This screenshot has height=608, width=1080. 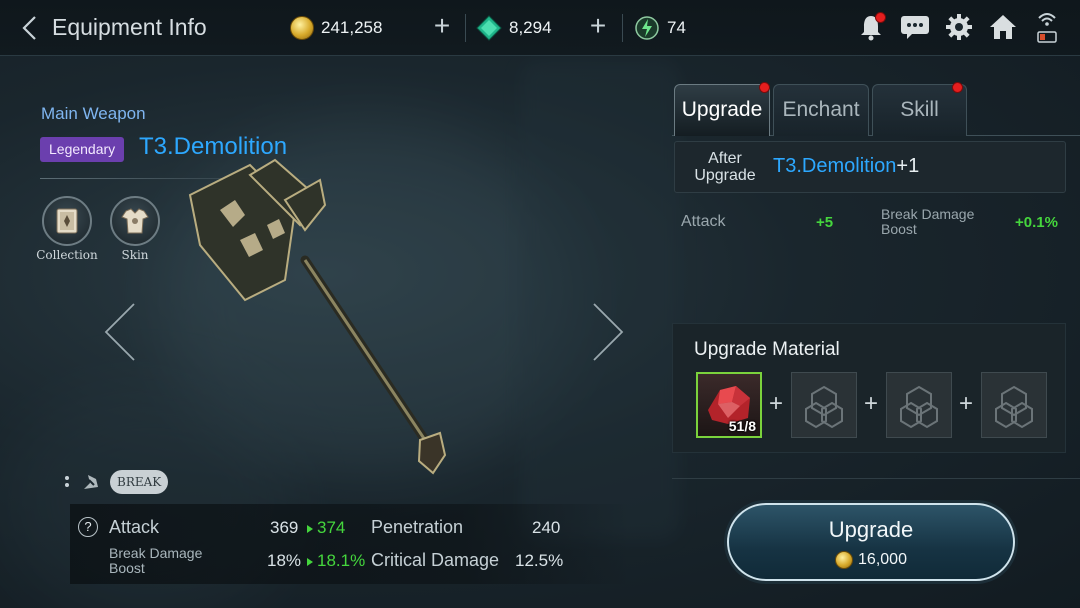 I want to click on attack-value: 369, so click(x=284, y=527).